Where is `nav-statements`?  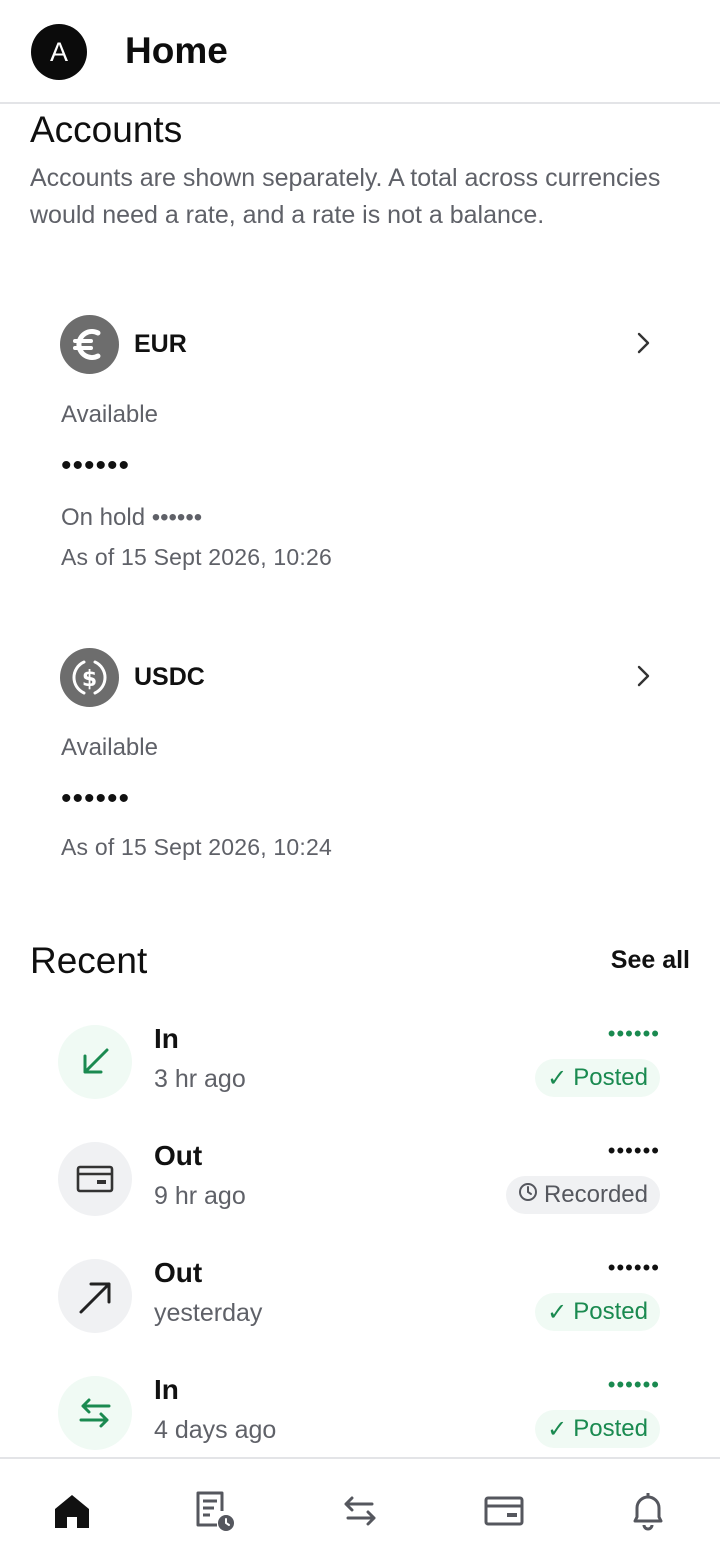 nav-statements is located at coordinates (214, 1511).